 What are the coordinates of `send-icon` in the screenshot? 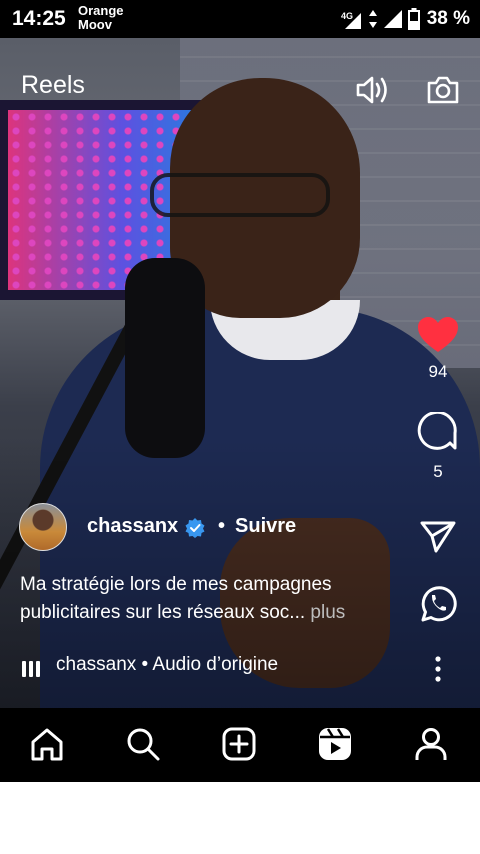 It's located at (438, 537).